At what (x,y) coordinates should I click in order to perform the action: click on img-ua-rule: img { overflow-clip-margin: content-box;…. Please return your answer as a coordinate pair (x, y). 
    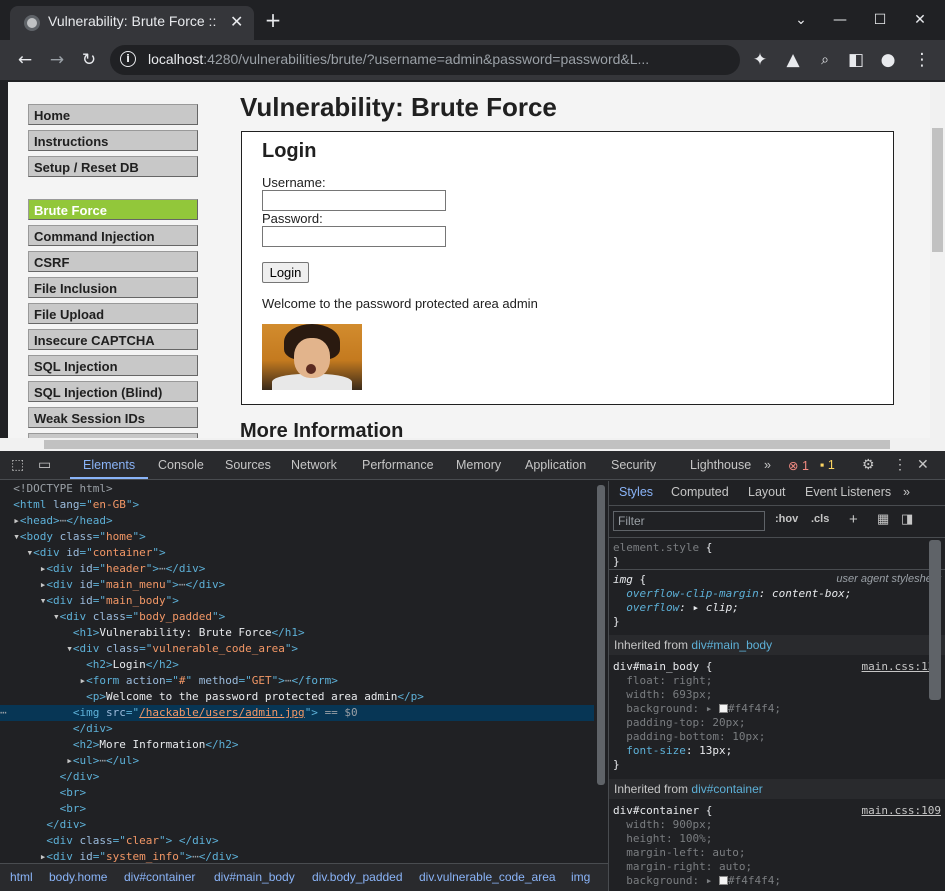
    Looking at the image, I should click on (732, 601).